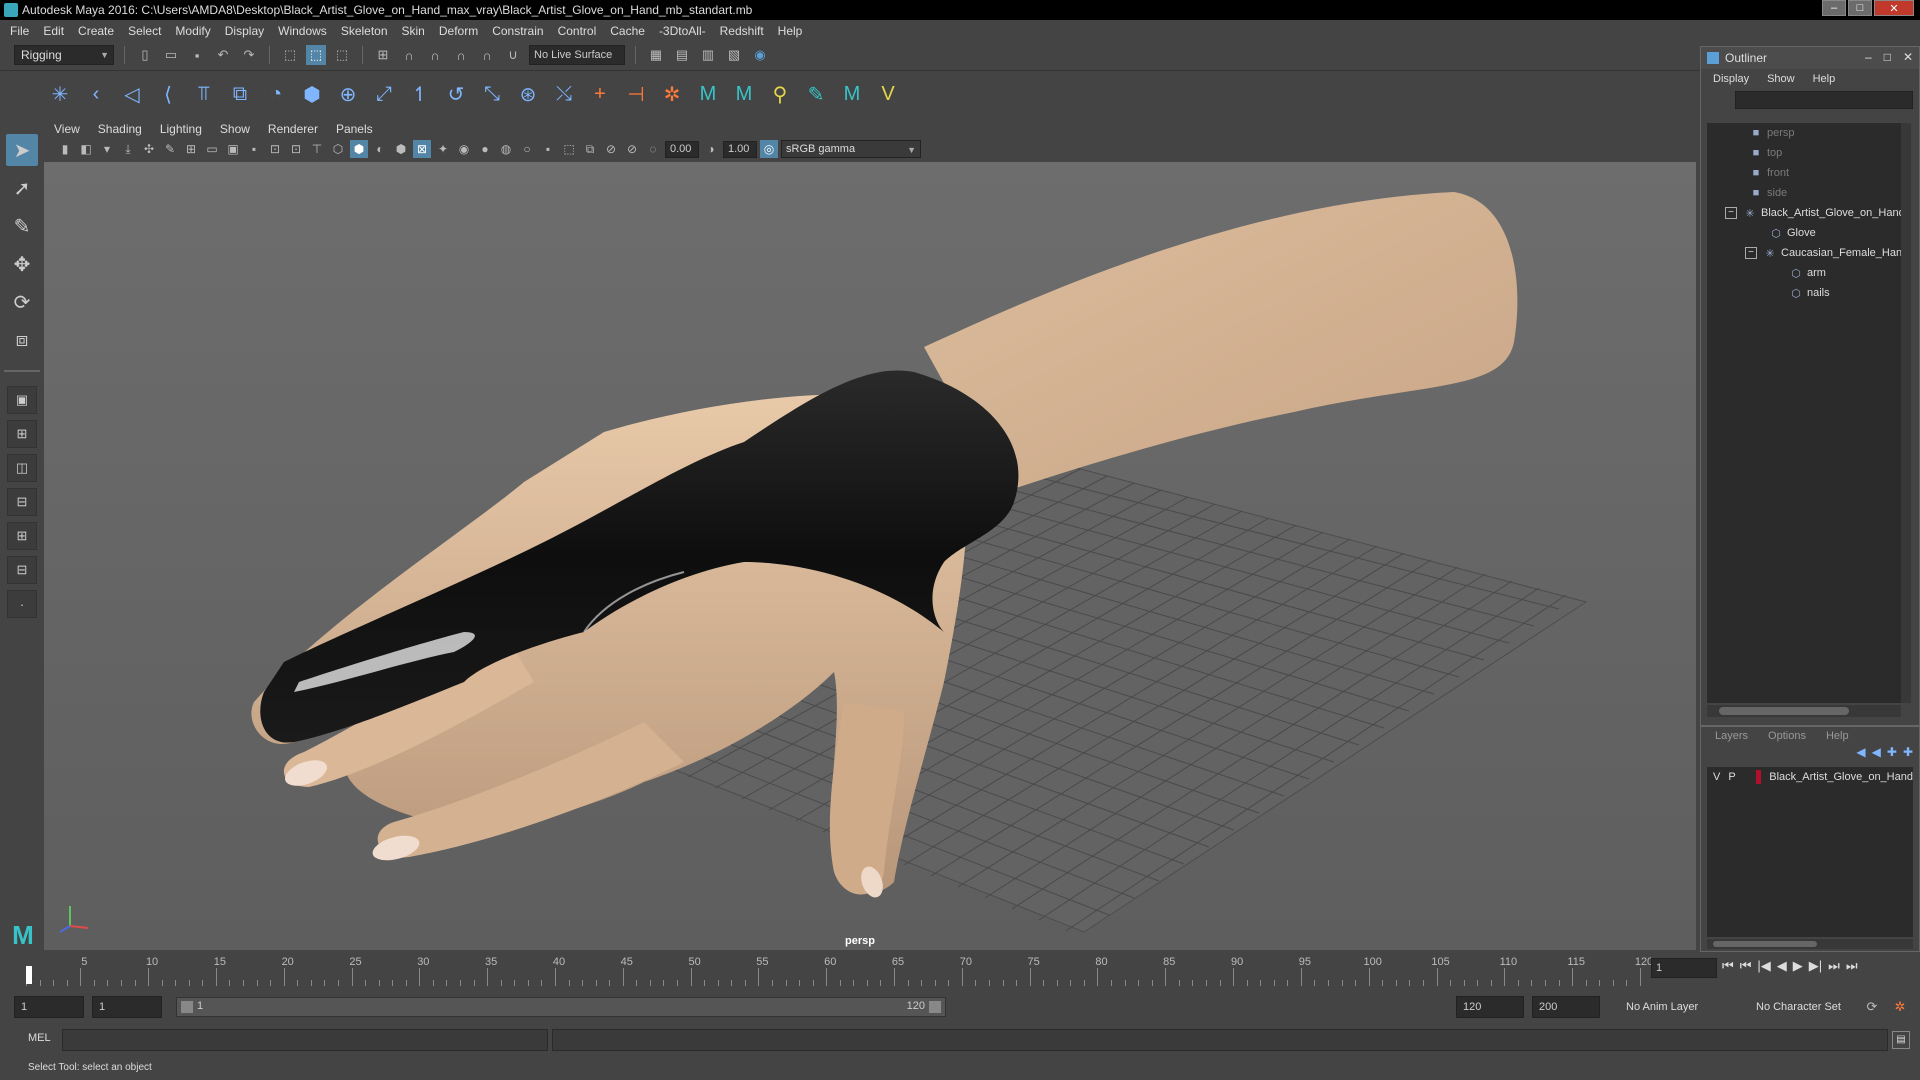 The height and width of the screenshot is (1080, 1920). Describe the element at coordinates (342, 55) in the screenshot. I see `select-component-icon: ⬚` at that location.